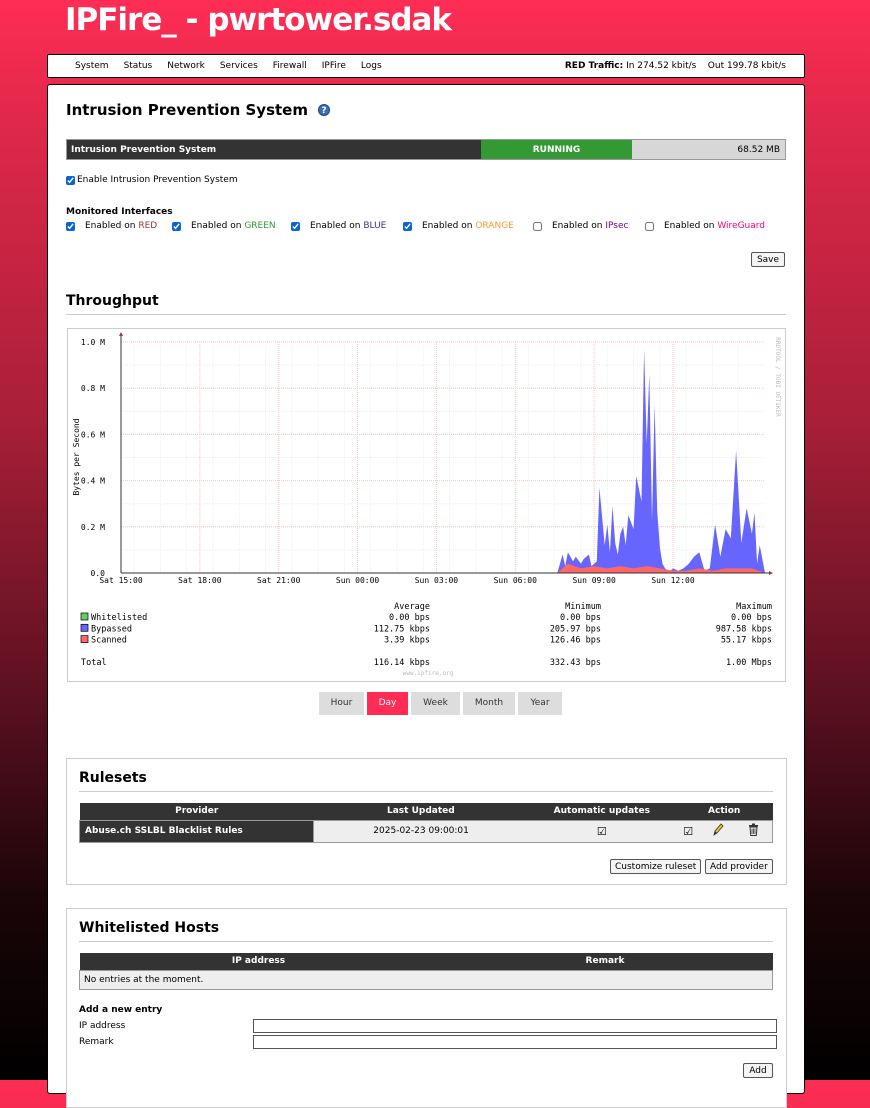 Image resolution: width=870 pixels, height=1108 pixels. I want to click on interface-blue-option: Enabled on BLUE, so click(347, 226).